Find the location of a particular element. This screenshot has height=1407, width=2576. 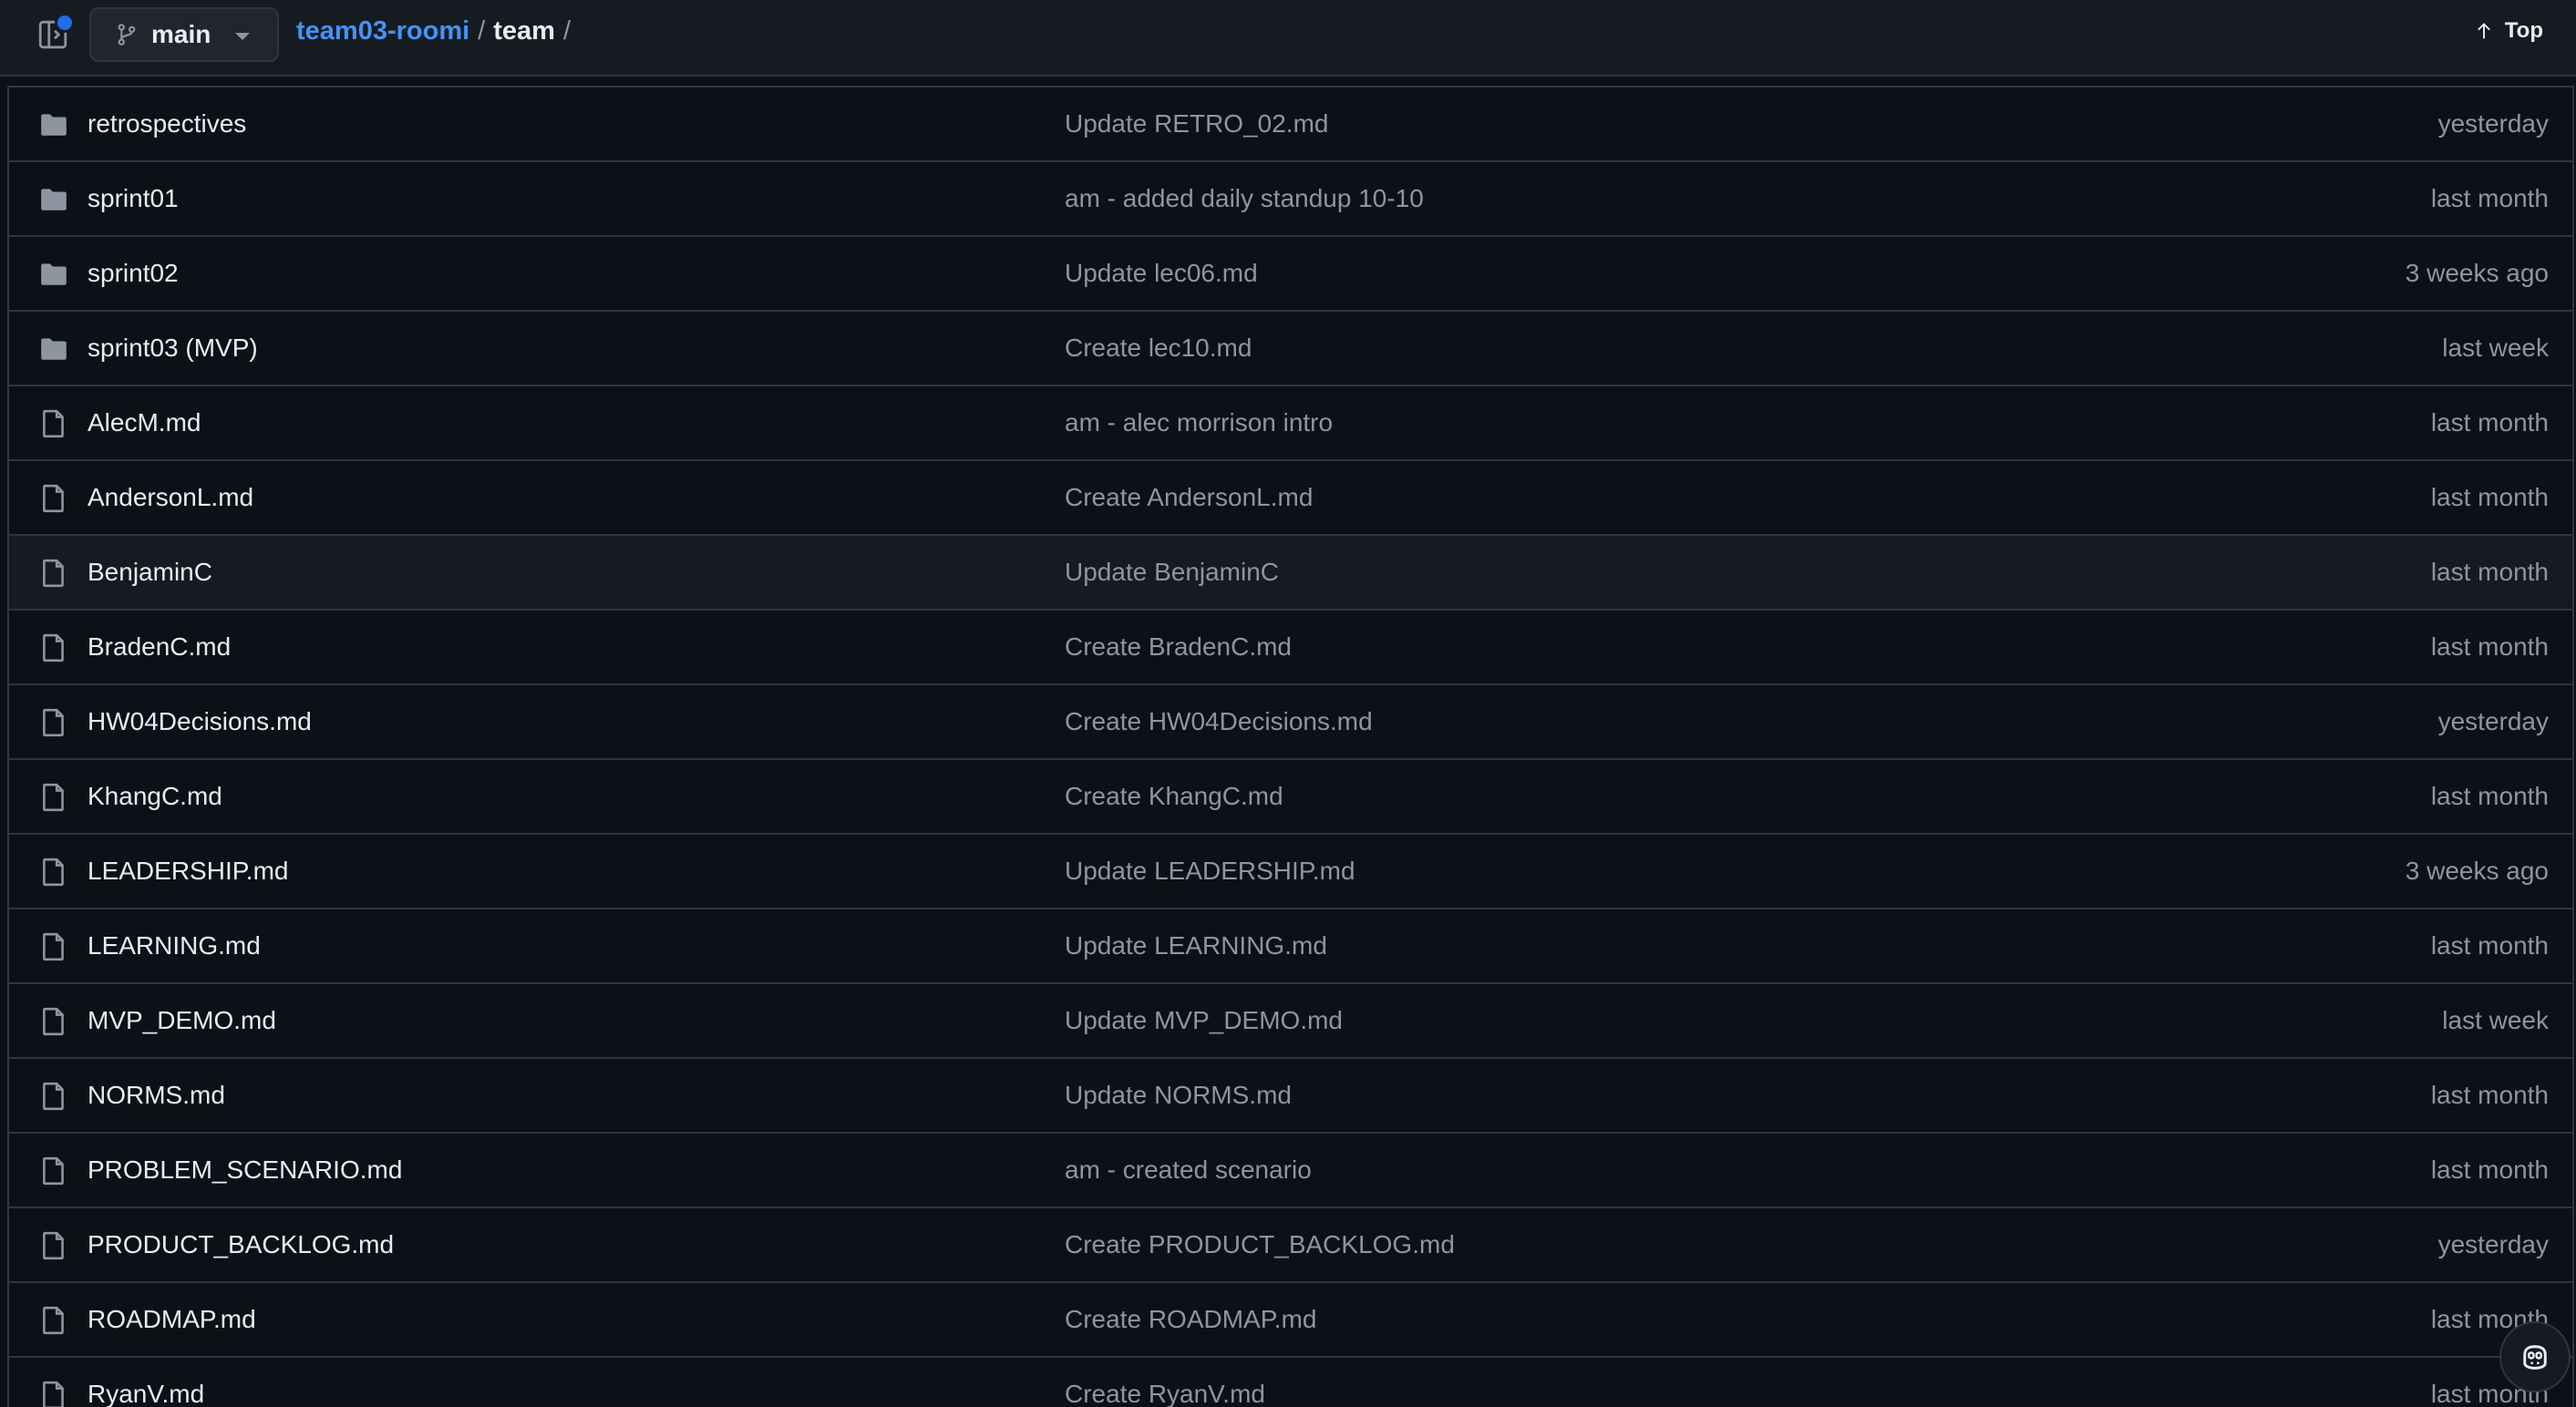

sidebar-toggle-button is located at coordinates (55, 33).